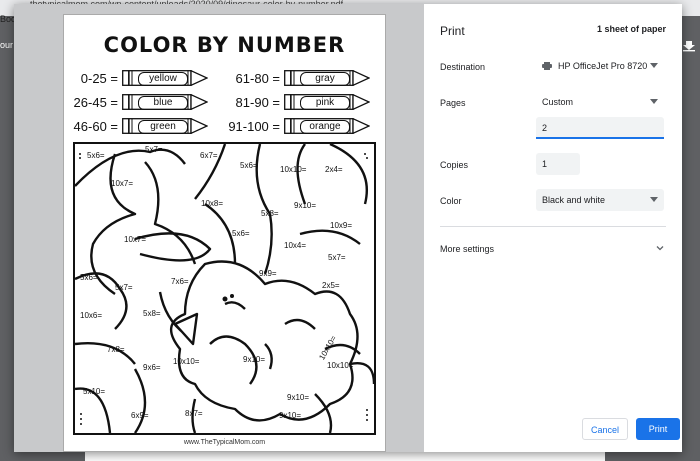  What do you see at coordinates (558, 164) in the screenshot?
I see `copies-input: 1` at bounding box center [558, 164].